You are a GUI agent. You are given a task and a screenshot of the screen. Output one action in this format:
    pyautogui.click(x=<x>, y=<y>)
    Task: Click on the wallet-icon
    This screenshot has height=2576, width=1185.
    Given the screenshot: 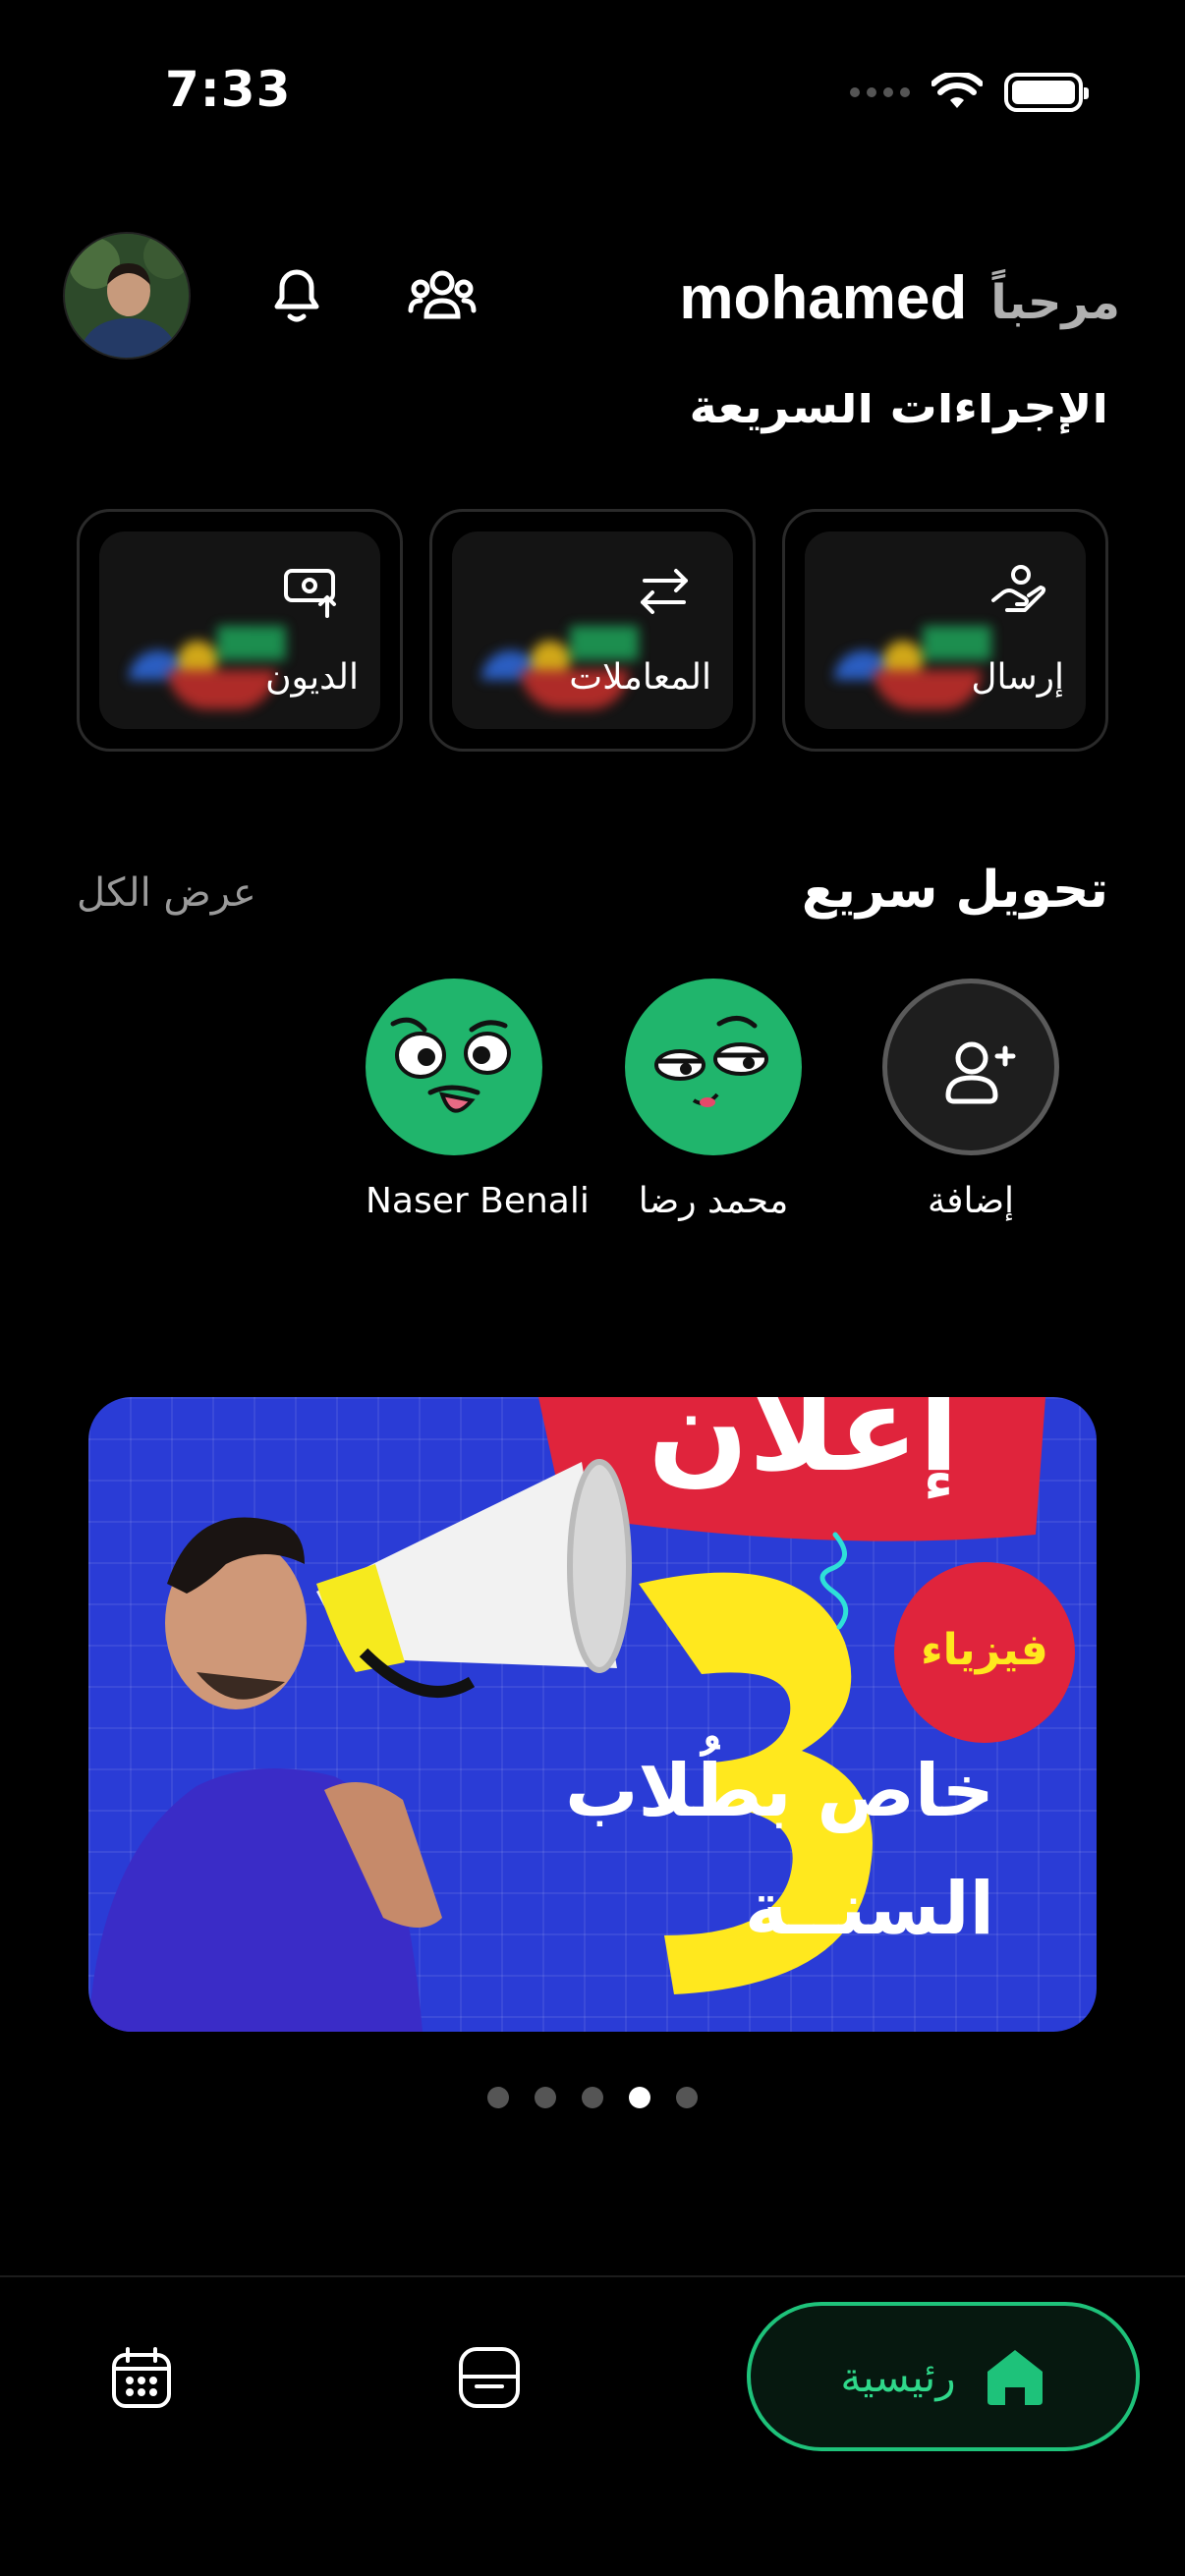 What is the action you would take?
    pyautogui.click(x=490, y=2377)
    